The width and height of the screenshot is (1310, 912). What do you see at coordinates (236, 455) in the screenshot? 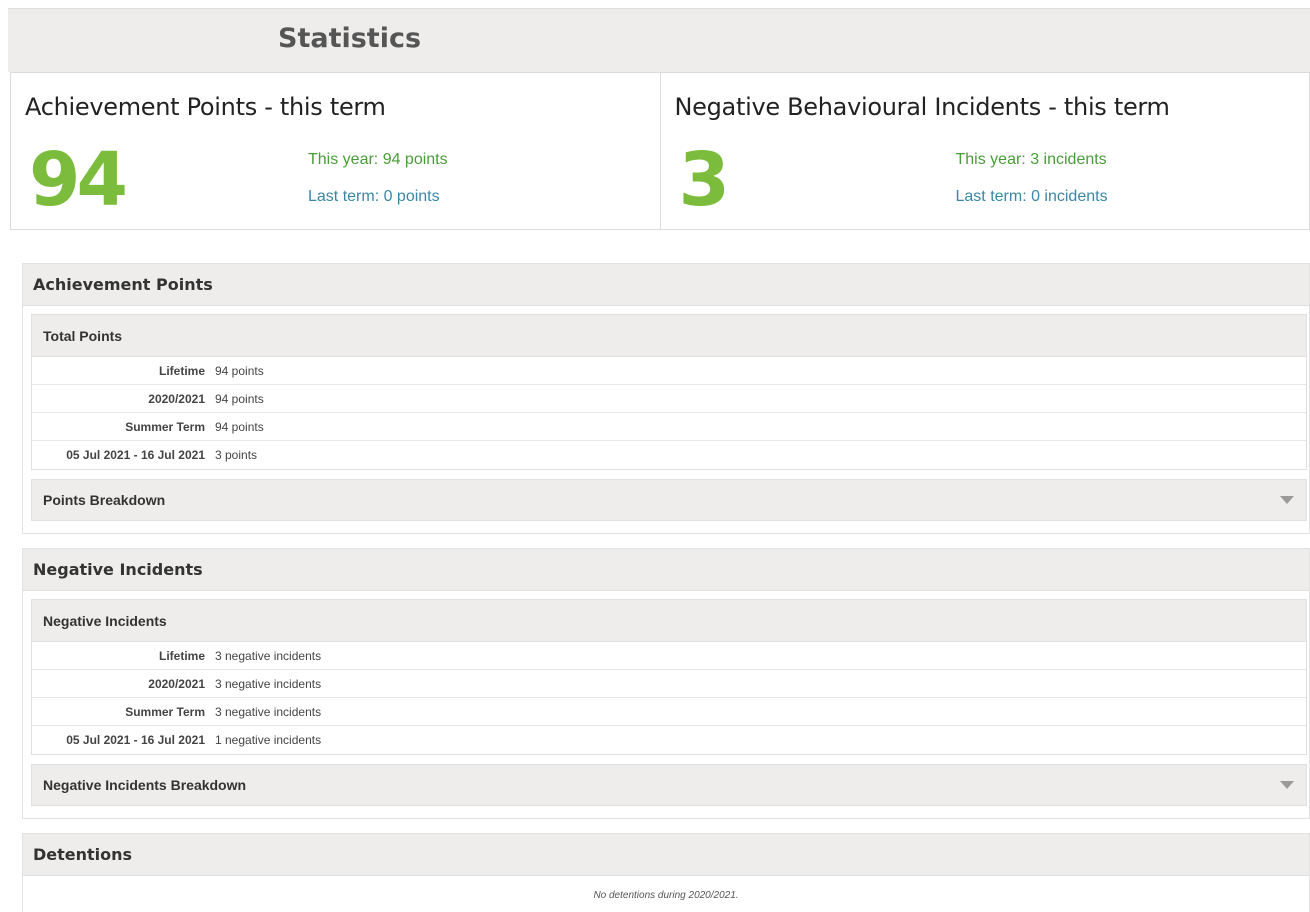
I see `row-value: 3 points` at bounding box center [236, 455].